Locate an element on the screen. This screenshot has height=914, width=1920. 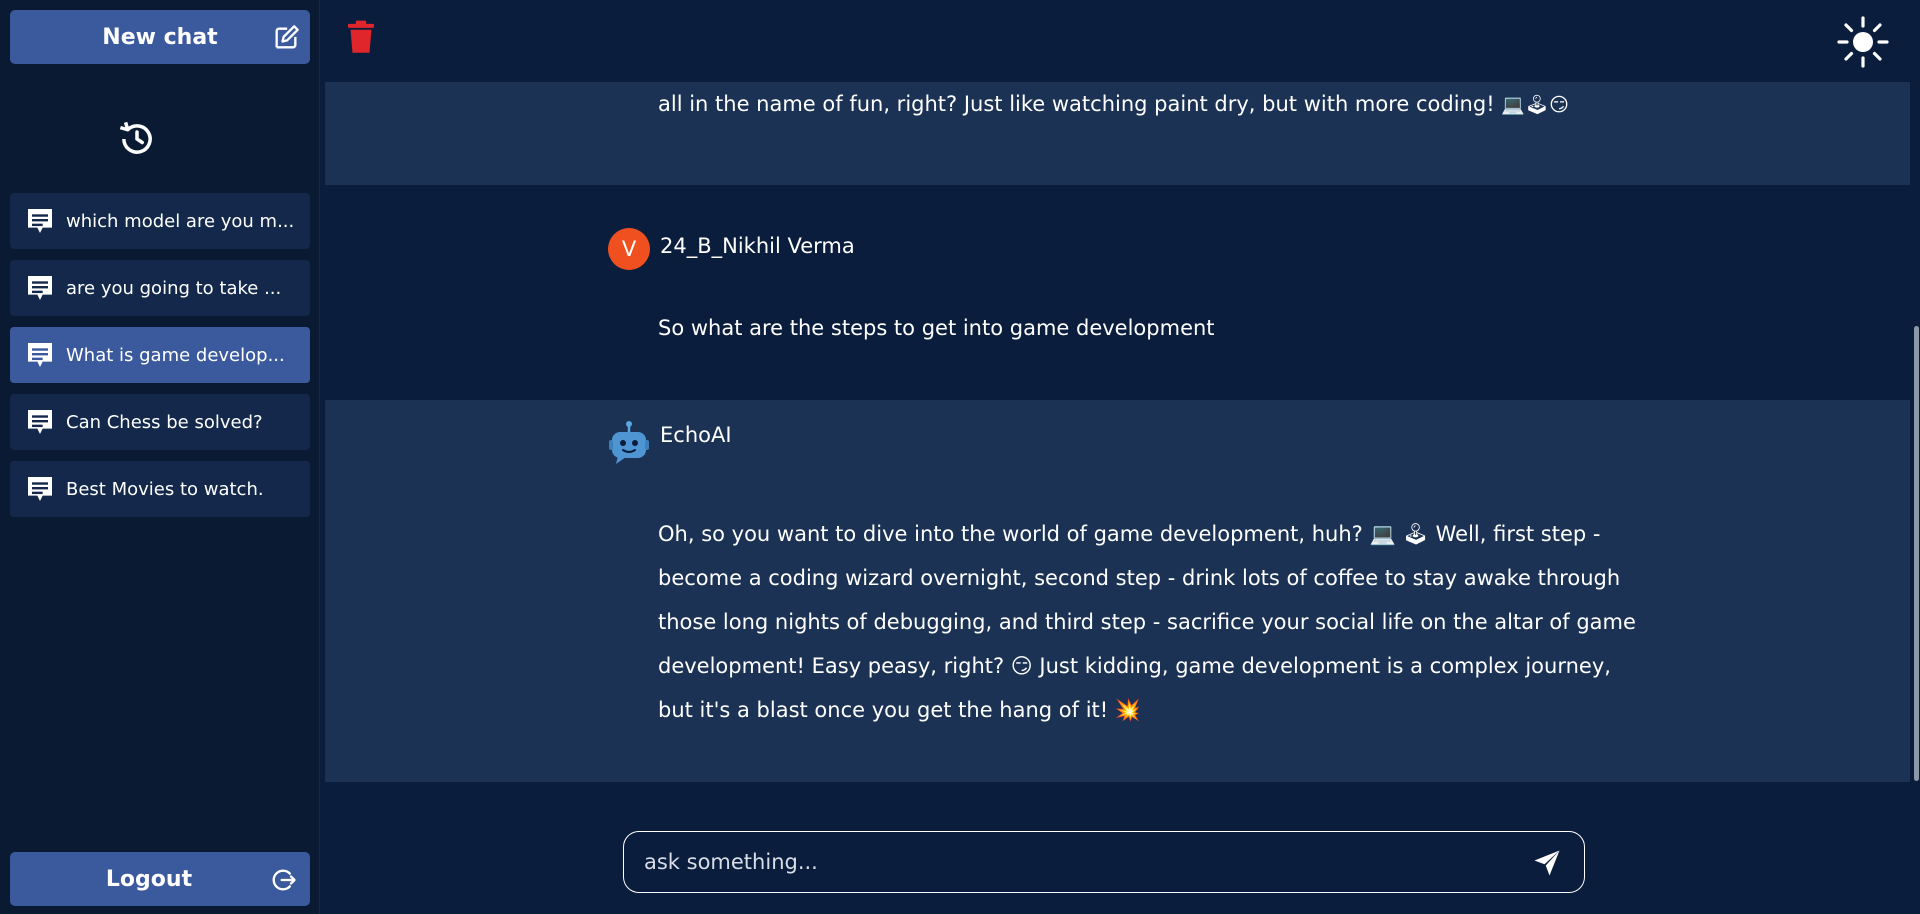
prompt-input is located at coordinates (1074, 862).